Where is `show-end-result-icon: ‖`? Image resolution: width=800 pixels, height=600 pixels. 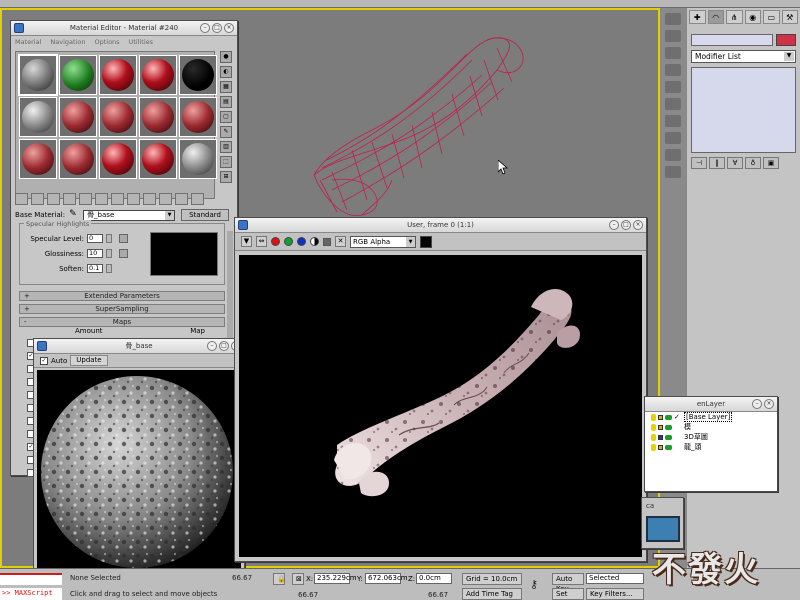 show-end-result-icon: ‖ is located at coordinates (717, 163).